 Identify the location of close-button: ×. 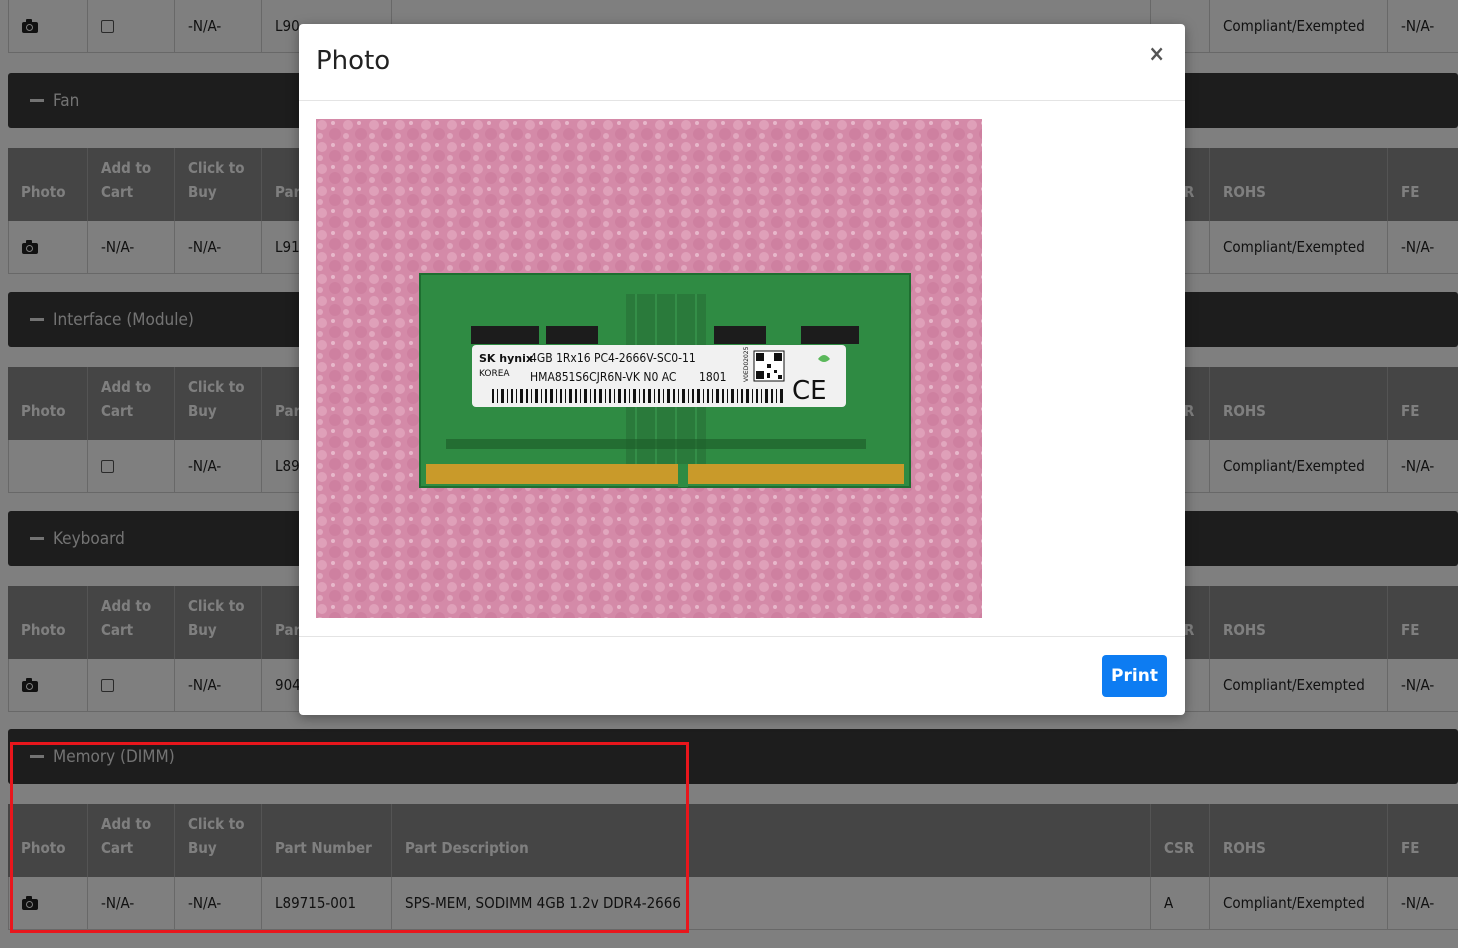
(1156, 54).